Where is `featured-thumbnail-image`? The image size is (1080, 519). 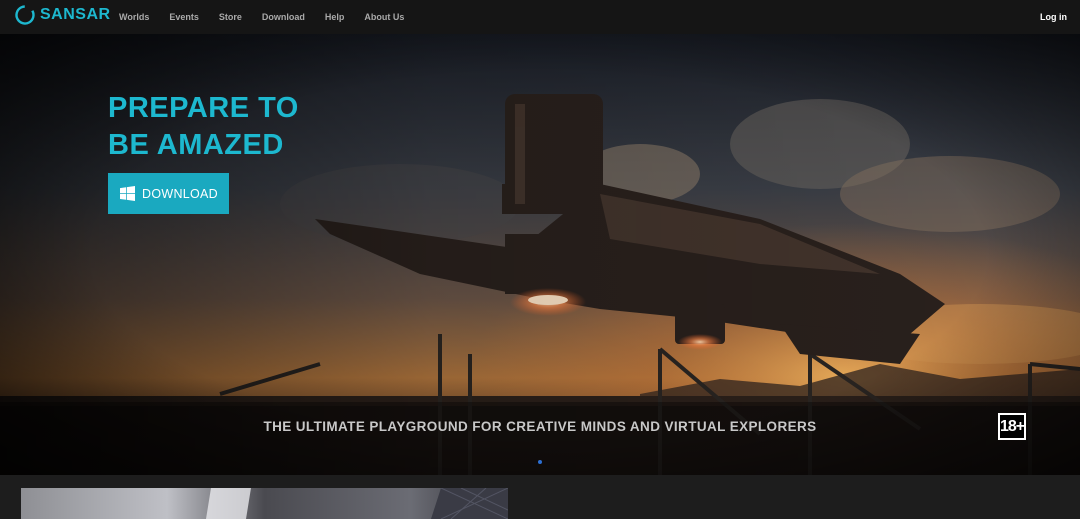
featured-thumbnail-image is located at coordinates (264, 503).